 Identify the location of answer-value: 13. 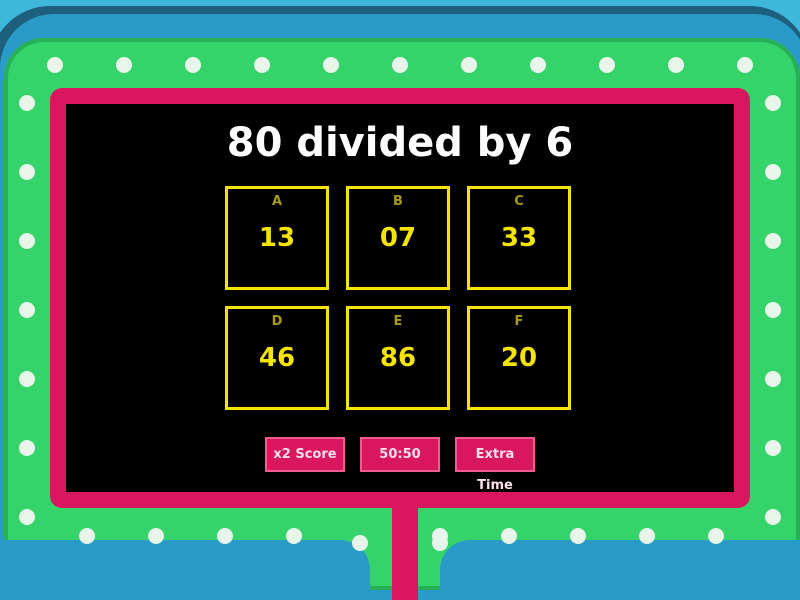
(277, 238).